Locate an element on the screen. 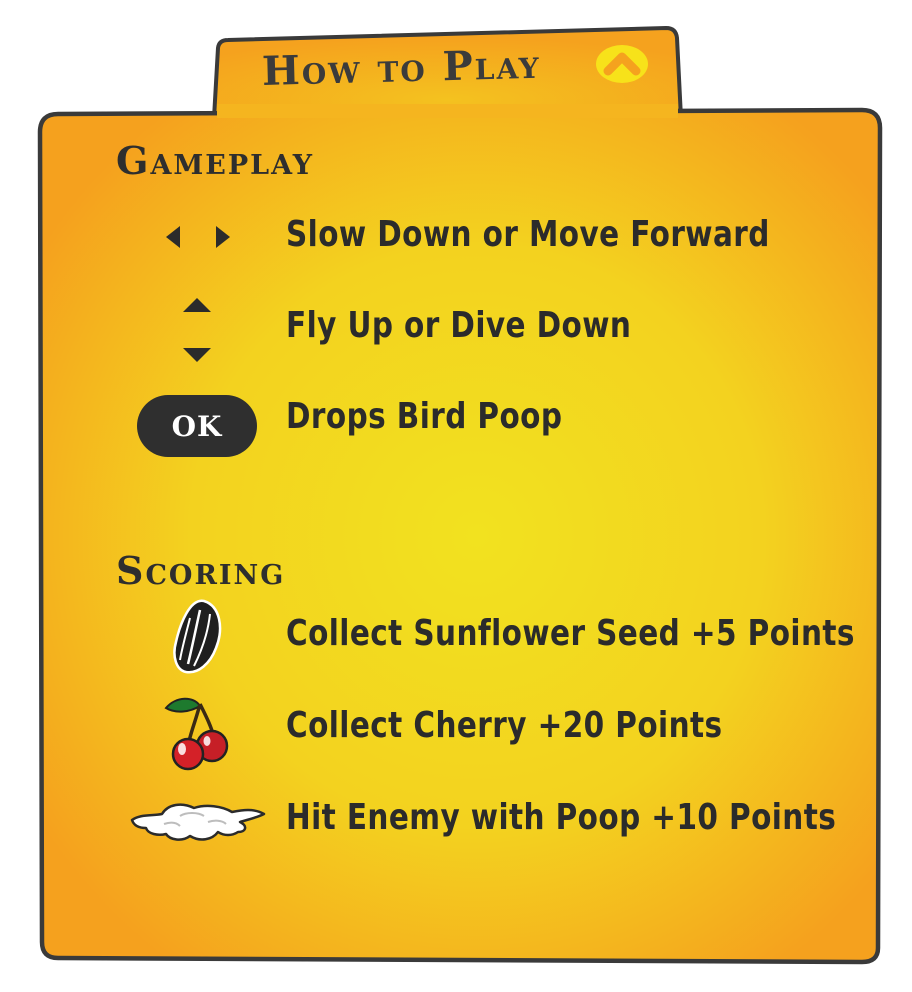 Image resolution: width=912 pixels, height=992 pixels. collapse-button is located at coordinates (622, 64).